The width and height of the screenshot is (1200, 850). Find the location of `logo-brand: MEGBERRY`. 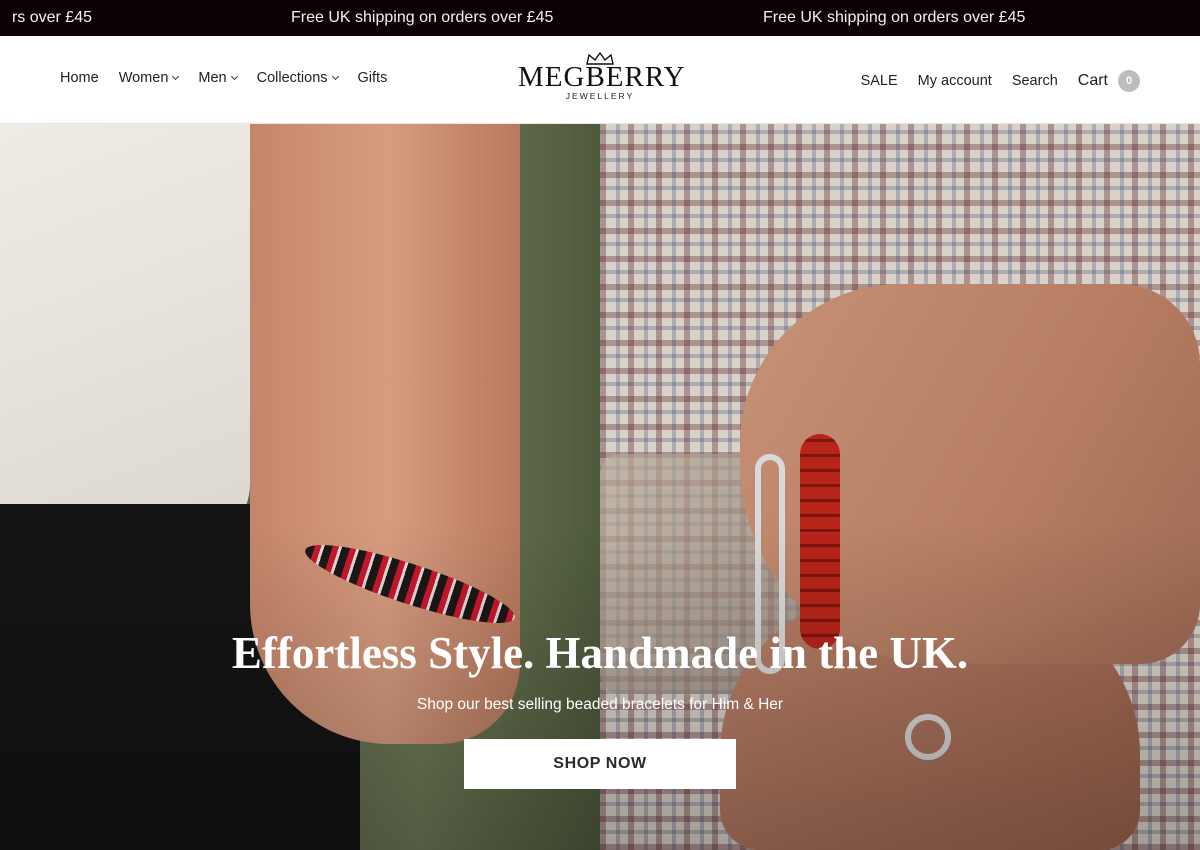

logo-brand: MEGBERRY is located at coordinates (602, 77).